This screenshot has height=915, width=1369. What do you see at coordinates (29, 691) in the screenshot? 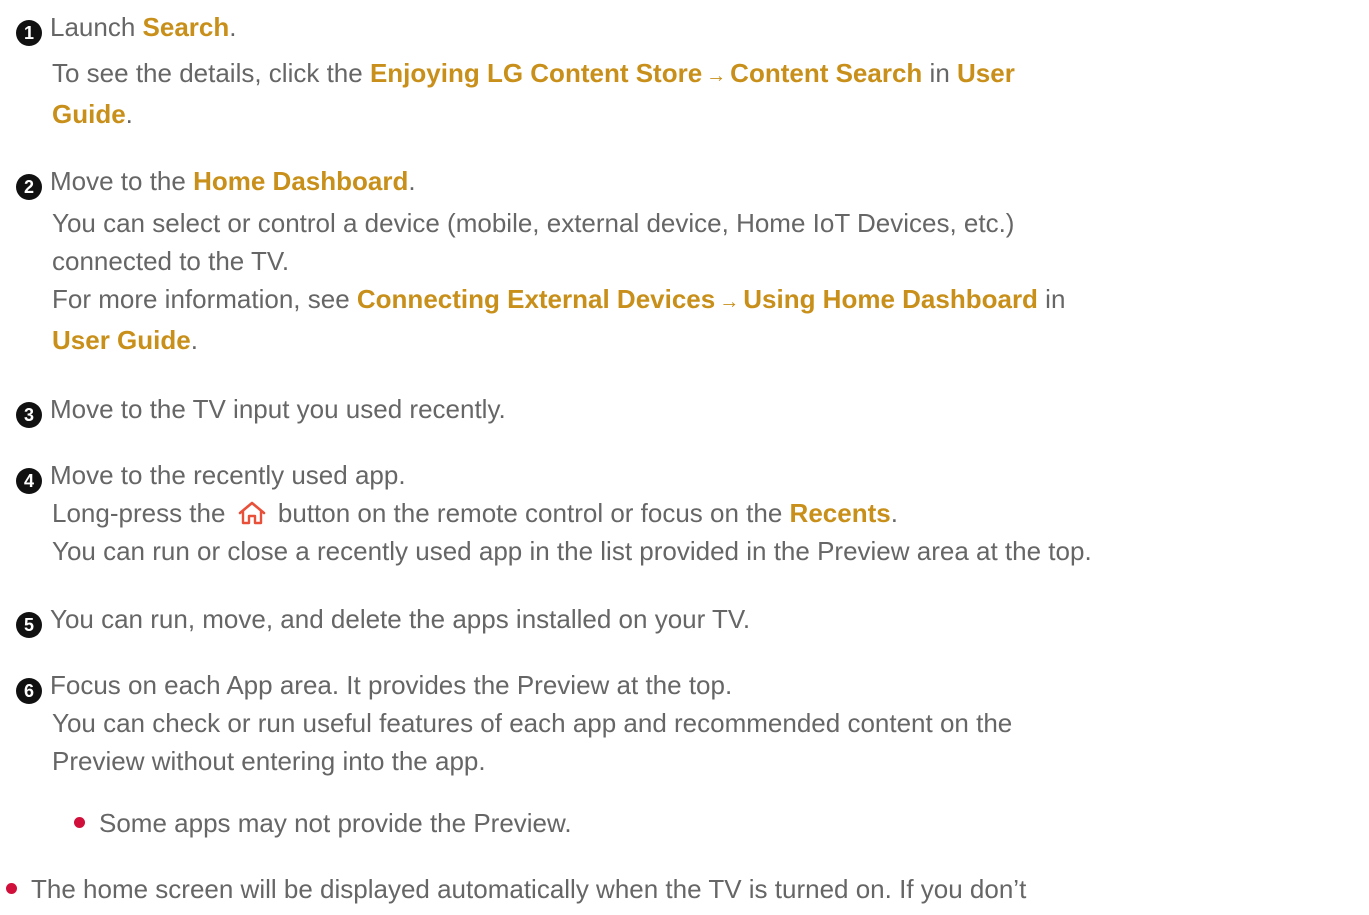
I see `step-number-badge: 6` at bounding box center [29, 691].